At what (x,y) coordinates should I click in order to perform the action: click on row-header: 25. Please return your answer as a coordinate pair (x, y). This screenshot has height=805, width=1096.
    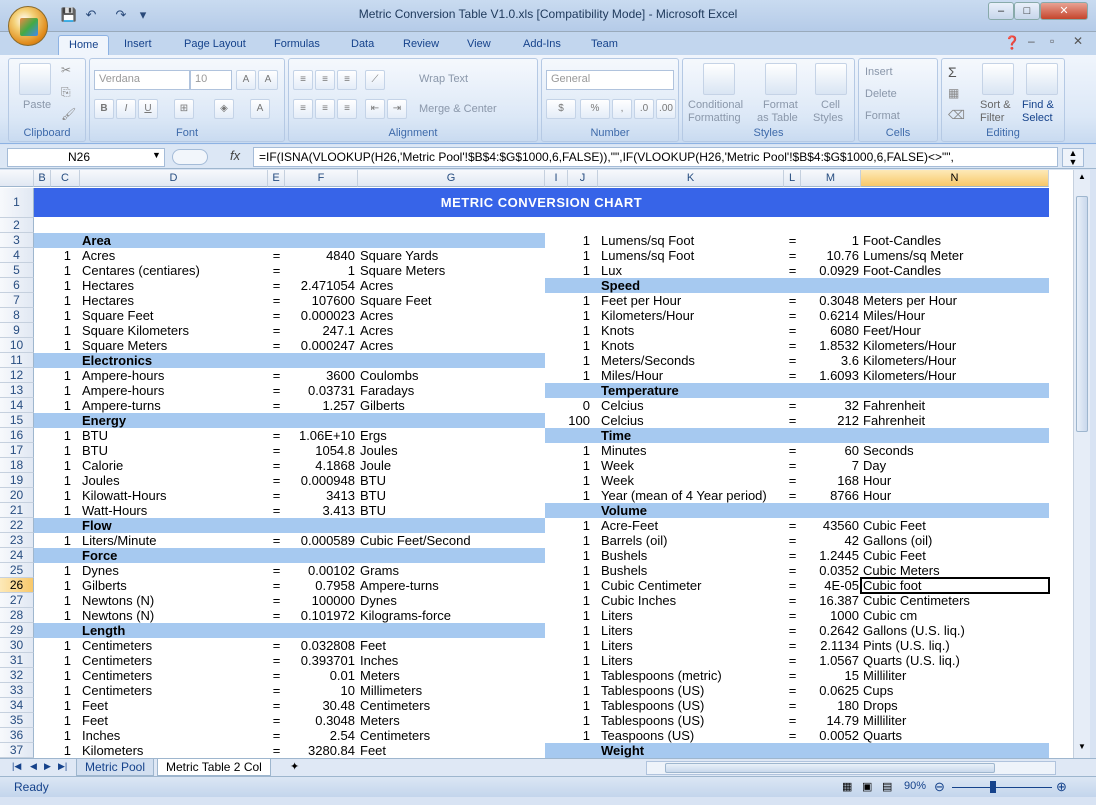
    Looking at the image, I should click on (17, 570).